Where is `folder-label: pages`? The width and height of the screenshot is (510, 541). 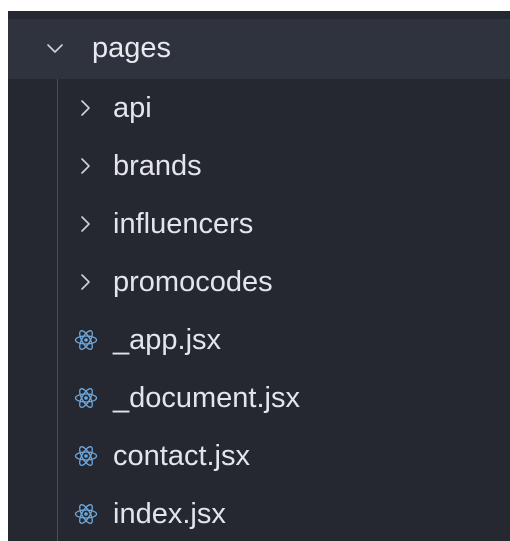 folder-label: pages is located at coordinates (132, 48).